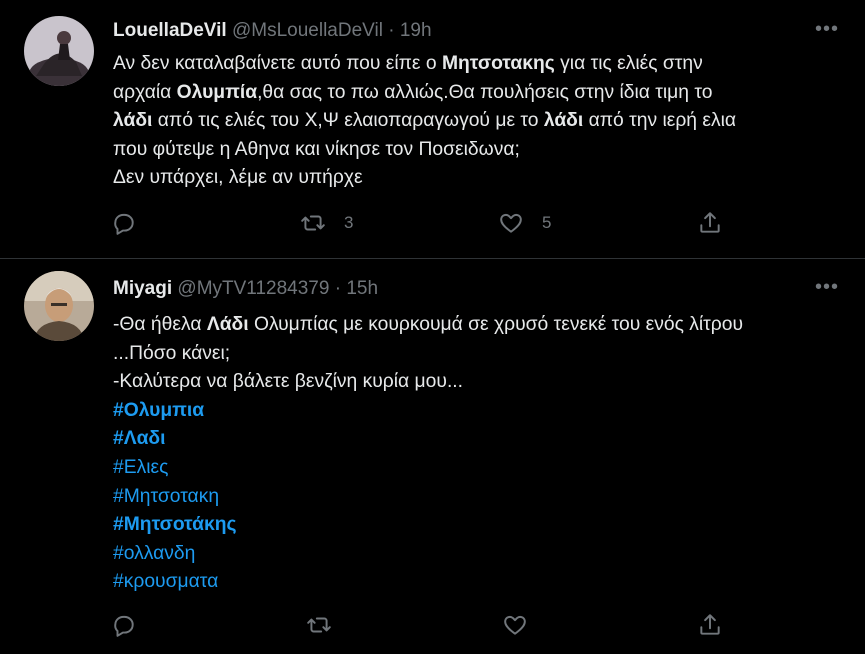 This screenshot has height=654, width=865. Describe the element at coordinates (428, 582) in the screenshot. I see `hashtag-link: #κρουσματα` at that location.